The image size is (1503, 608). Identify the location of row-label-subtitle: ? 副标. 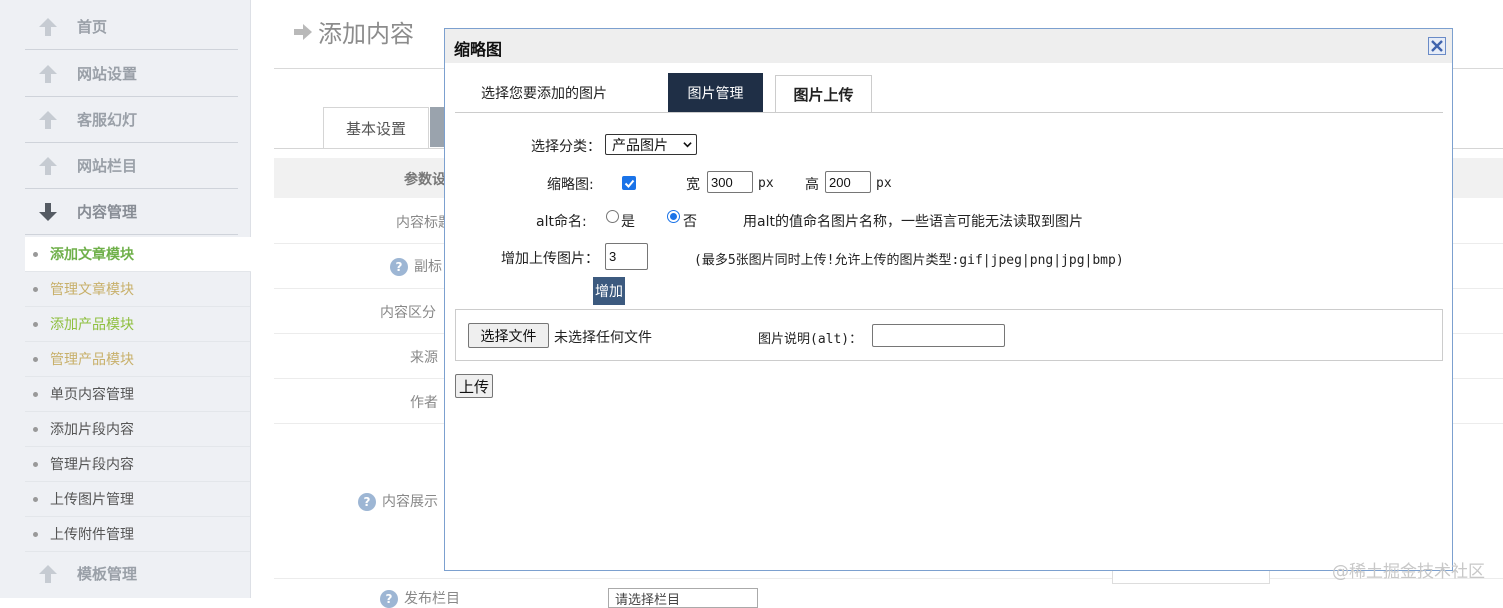
(416, 266).